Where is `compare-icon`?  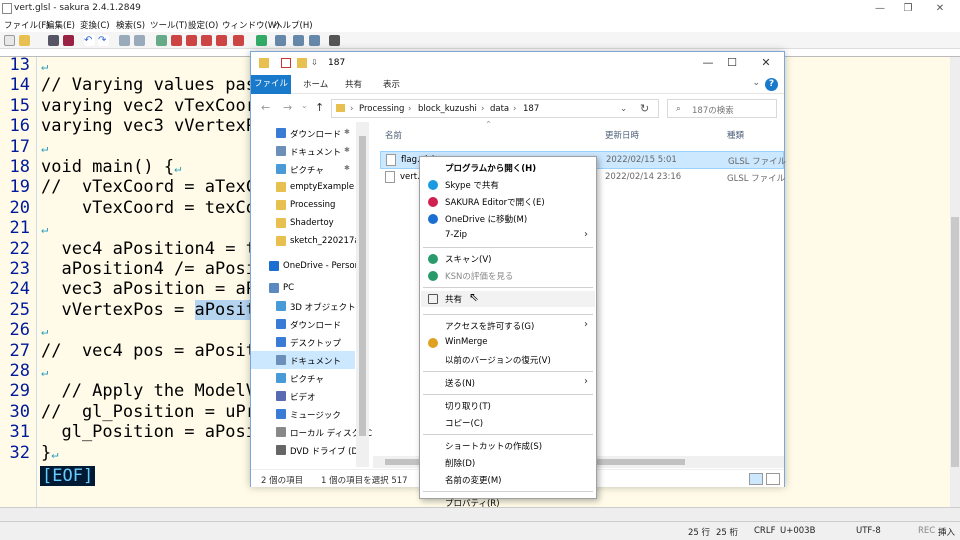
compare-icon is located at coordinates (298, 40).